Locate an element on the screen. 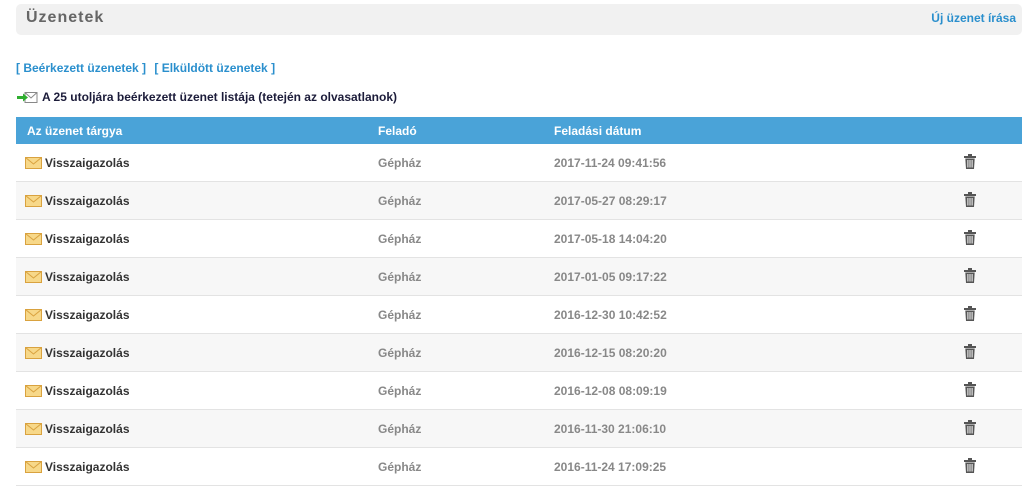 The width and height of the screenshot is (1024, 486). date-cell: 2016-11-30 21:06:10 is located at coordinates (754, 428).